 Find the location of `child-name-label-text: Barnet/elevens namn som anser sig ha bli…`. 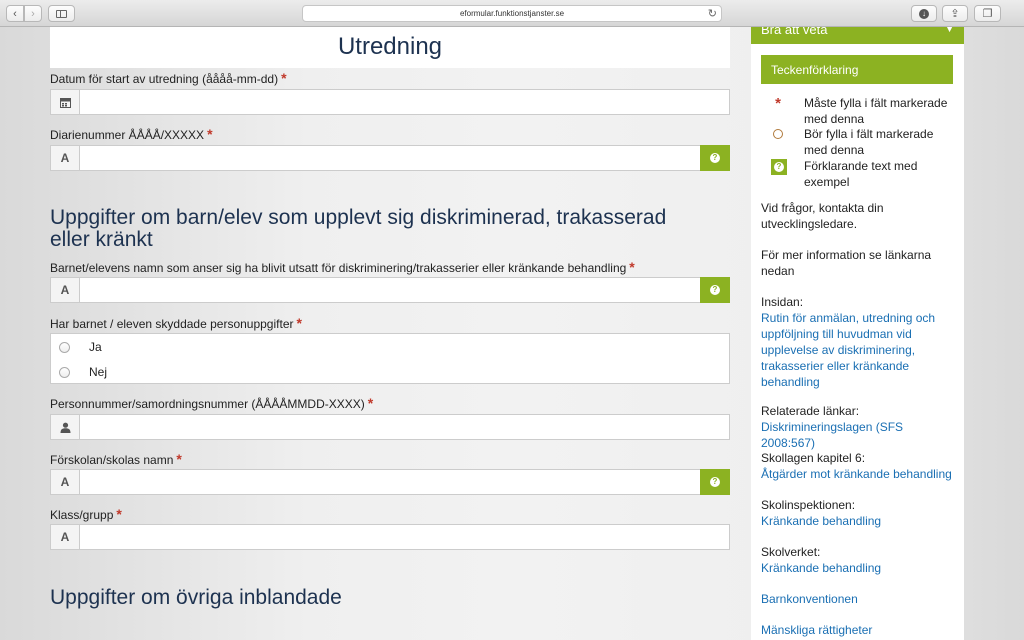

child-name-label-text: Barnet/elevens namn som anser sig ha bli… is located at coordinates (338, 268).